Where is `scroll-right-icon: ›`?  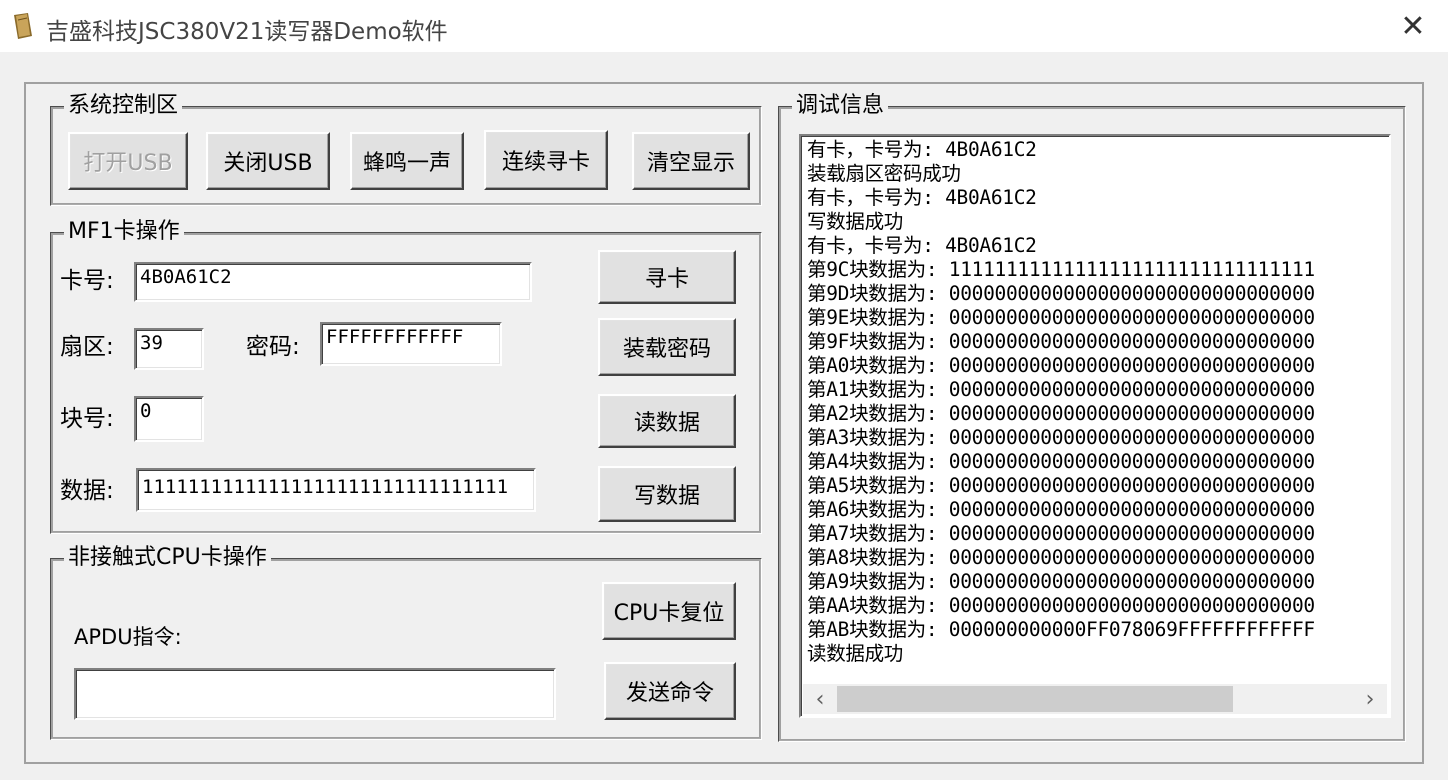
scroll-right-icon: › is located at coordinates (1370, 699).